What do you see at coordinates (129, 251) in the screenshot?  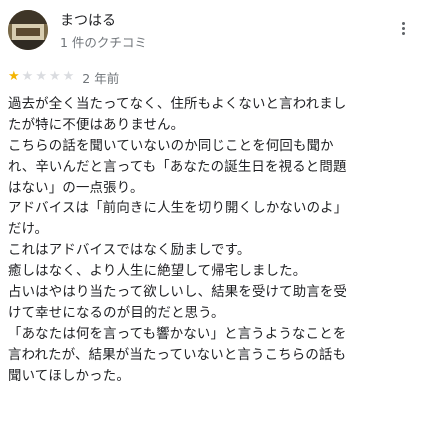 I see `review-line: これはアドバイスではなく励ましです。` at bounding box center [129, 251].